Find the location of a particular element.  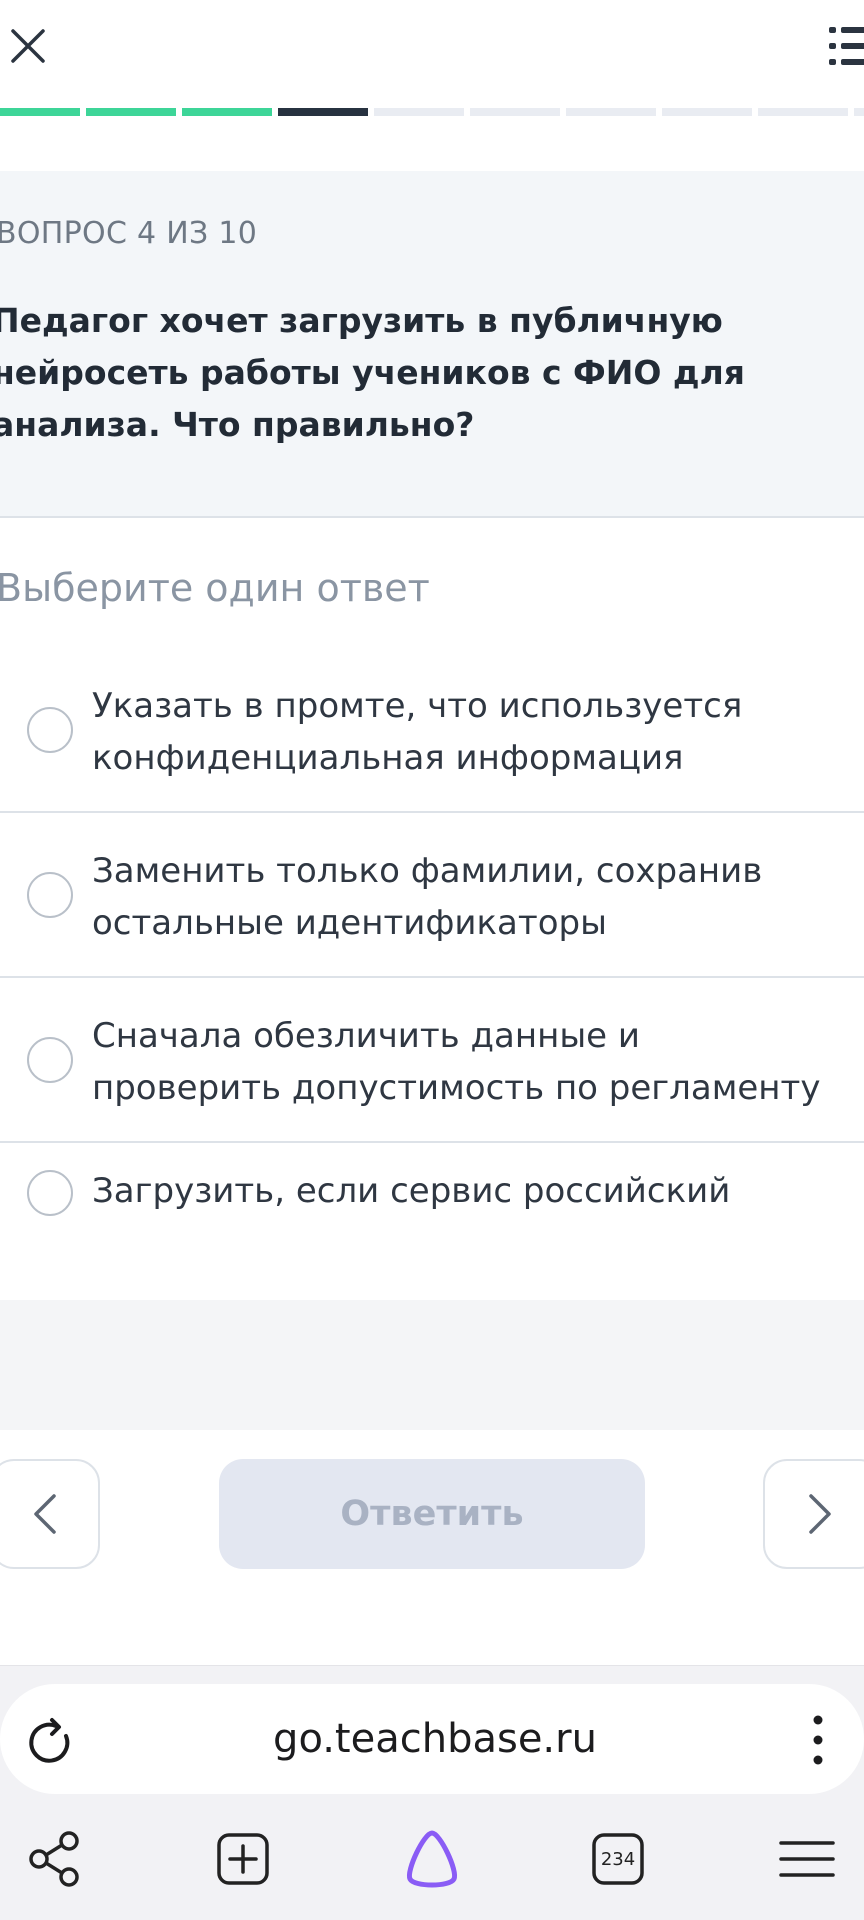

answer-option-4: Загрузить, если сервис российский is located at coordinates (432, 1213).